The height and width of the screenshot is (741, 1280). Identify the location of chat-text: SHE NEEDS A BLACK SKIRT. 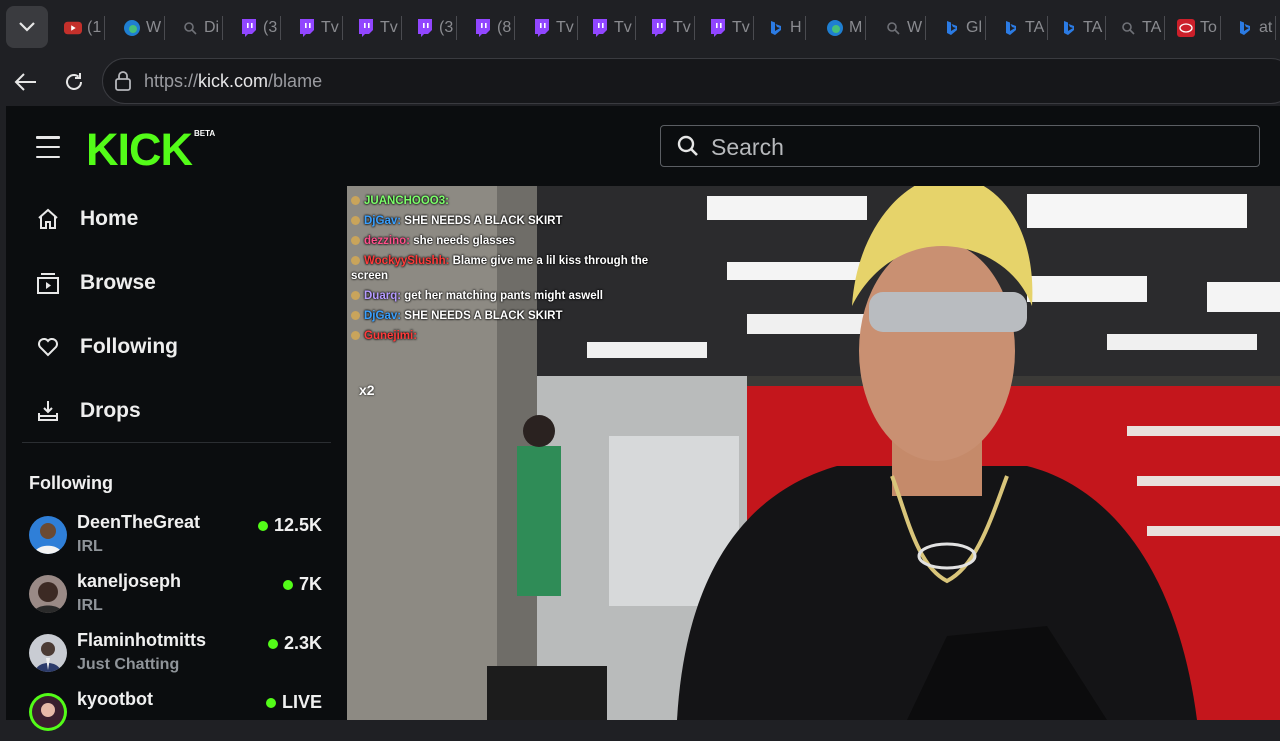
(482, 221).